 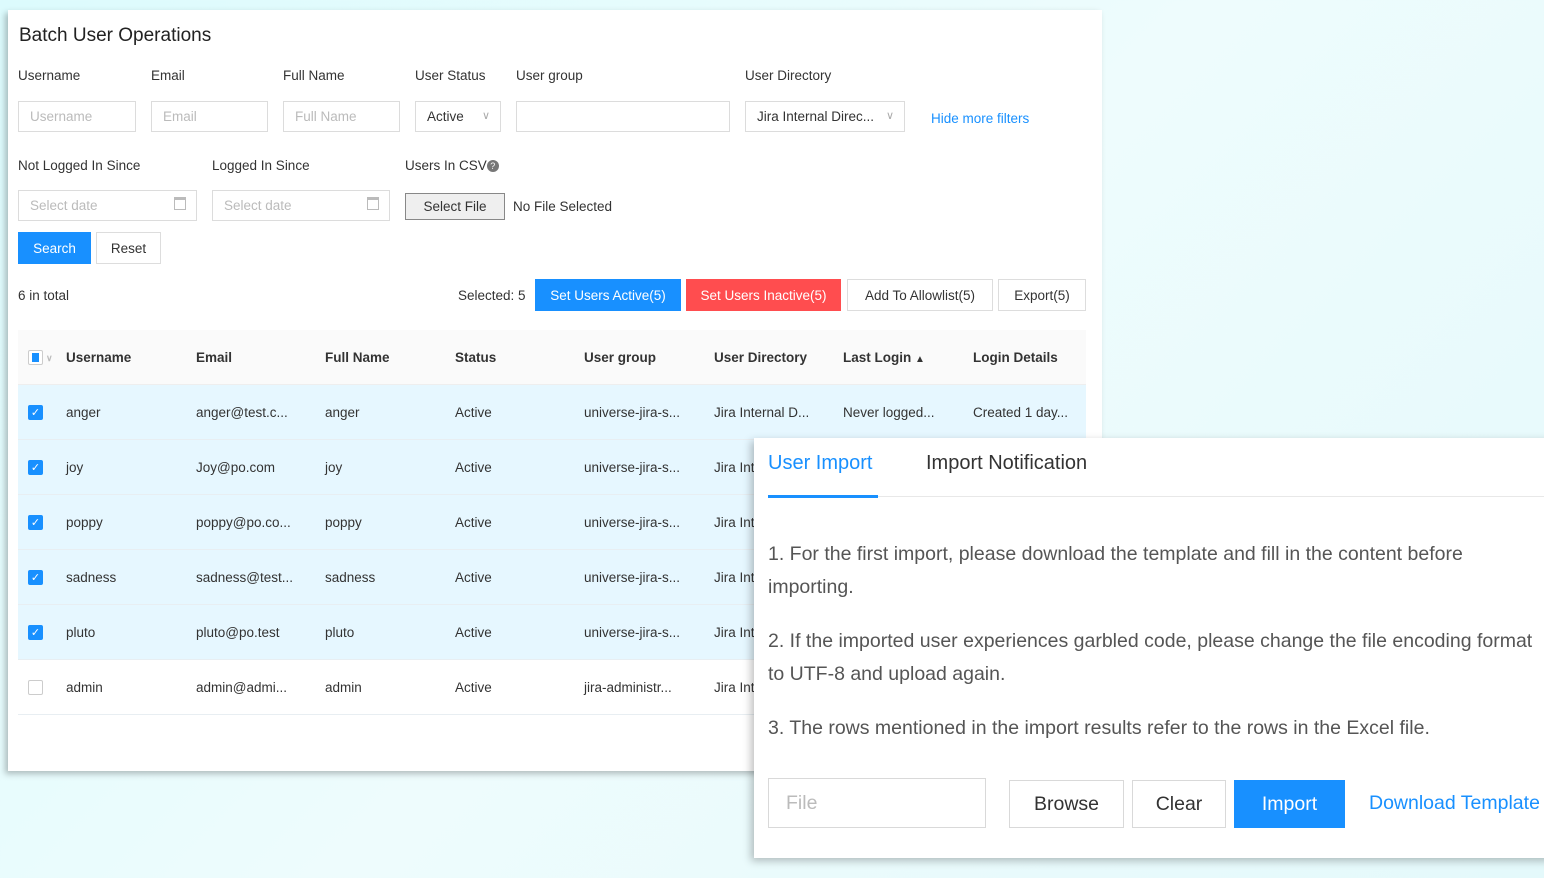 I want to click on email-label: Email, so click(x=168, y=75).